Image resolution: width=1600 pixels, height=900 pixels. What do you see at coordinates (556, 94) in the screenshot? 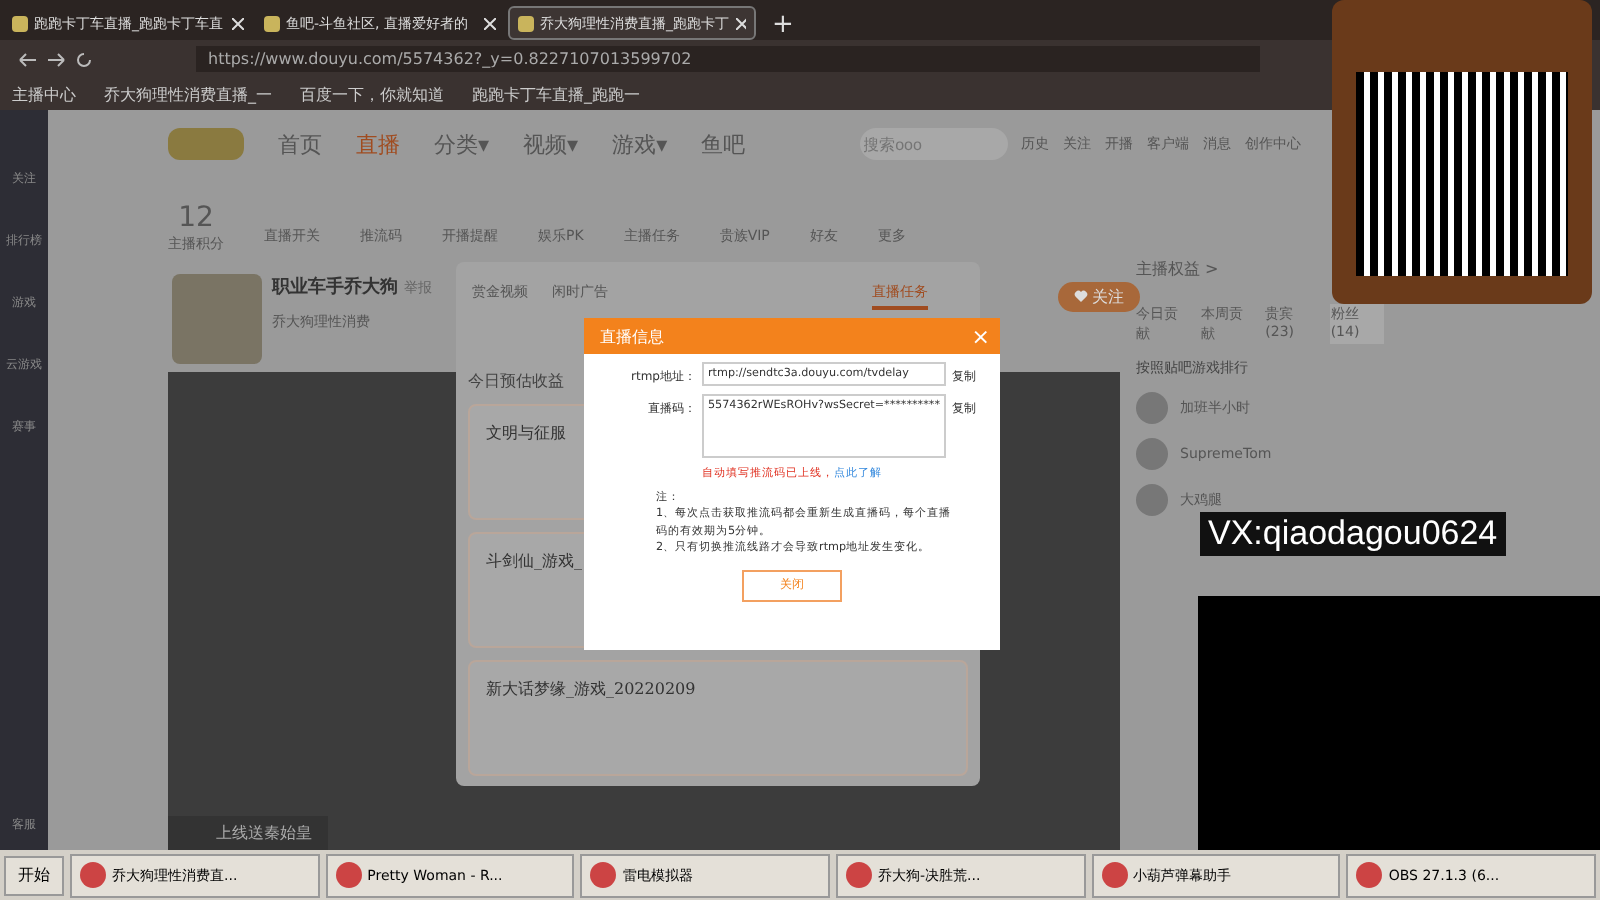
I see `bookmark: 跑跑卡丁车直播_跑跑一` at bounding box center [556, 94].